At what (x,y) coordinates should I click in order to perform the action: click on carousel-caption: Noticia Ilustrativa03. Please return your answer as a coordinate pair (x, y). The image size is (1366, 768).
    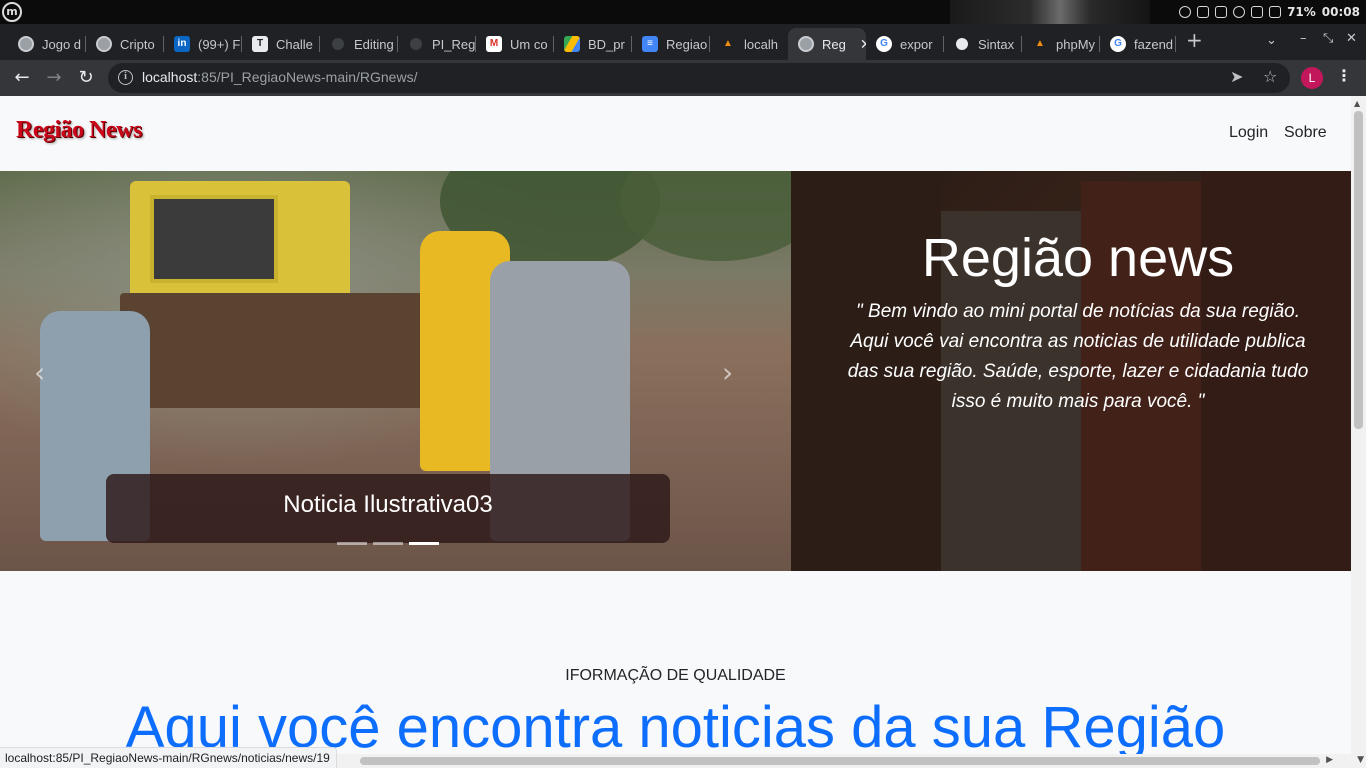
    Looking at the image, I should click on (388, 508).